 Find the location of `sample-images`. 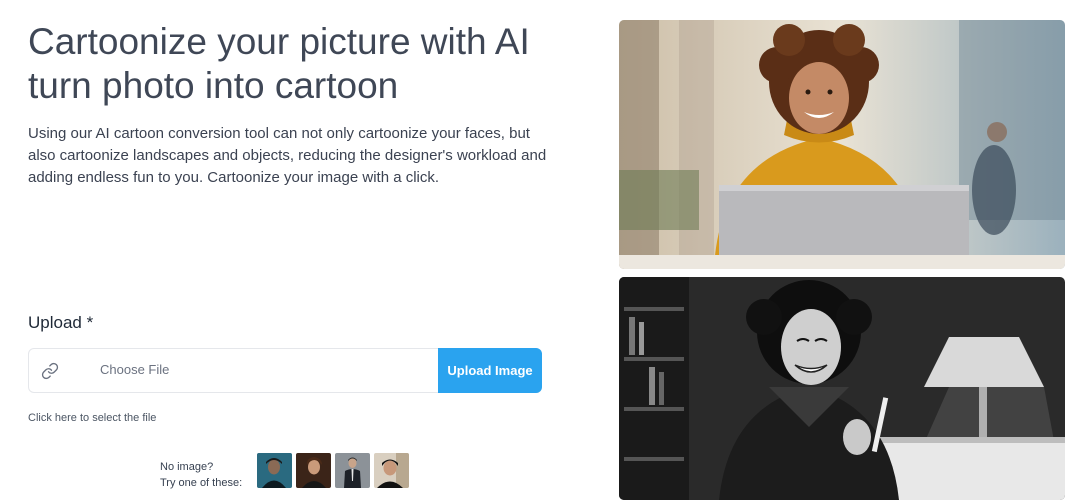

sample-images is located at coordinates (333, 470).